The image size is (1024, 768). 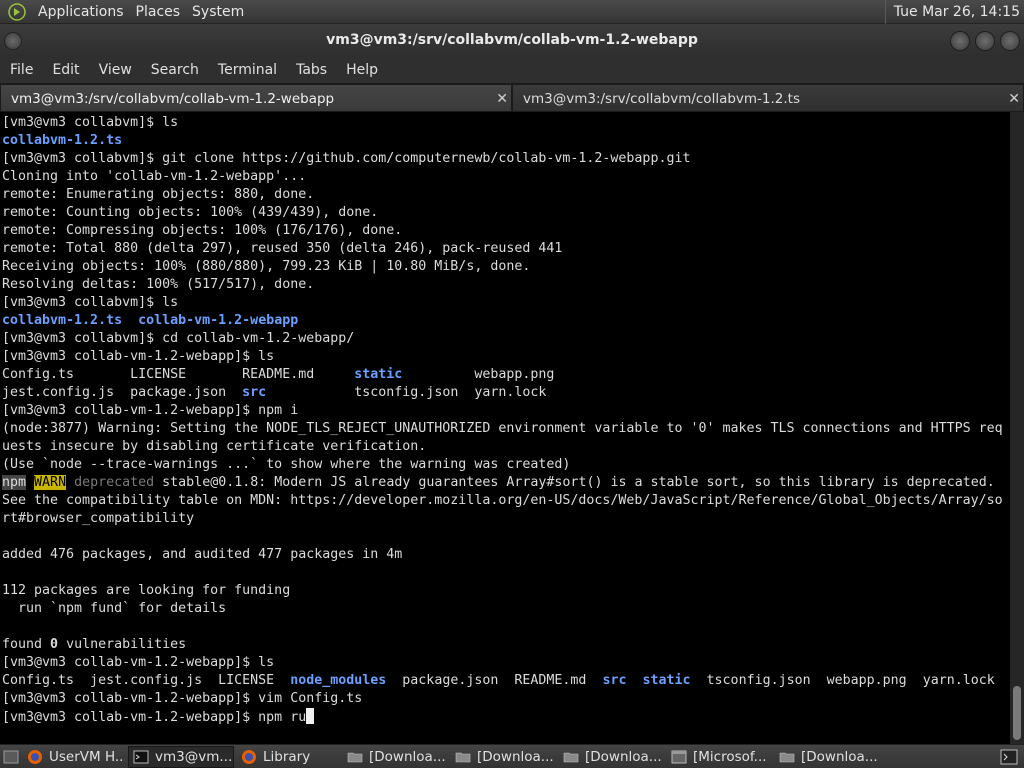 What do you see at coordinates (98, 518) in the screenshot?
I see `terminal-line: rt#browser_compatibility` at bounding box center [98, 518].